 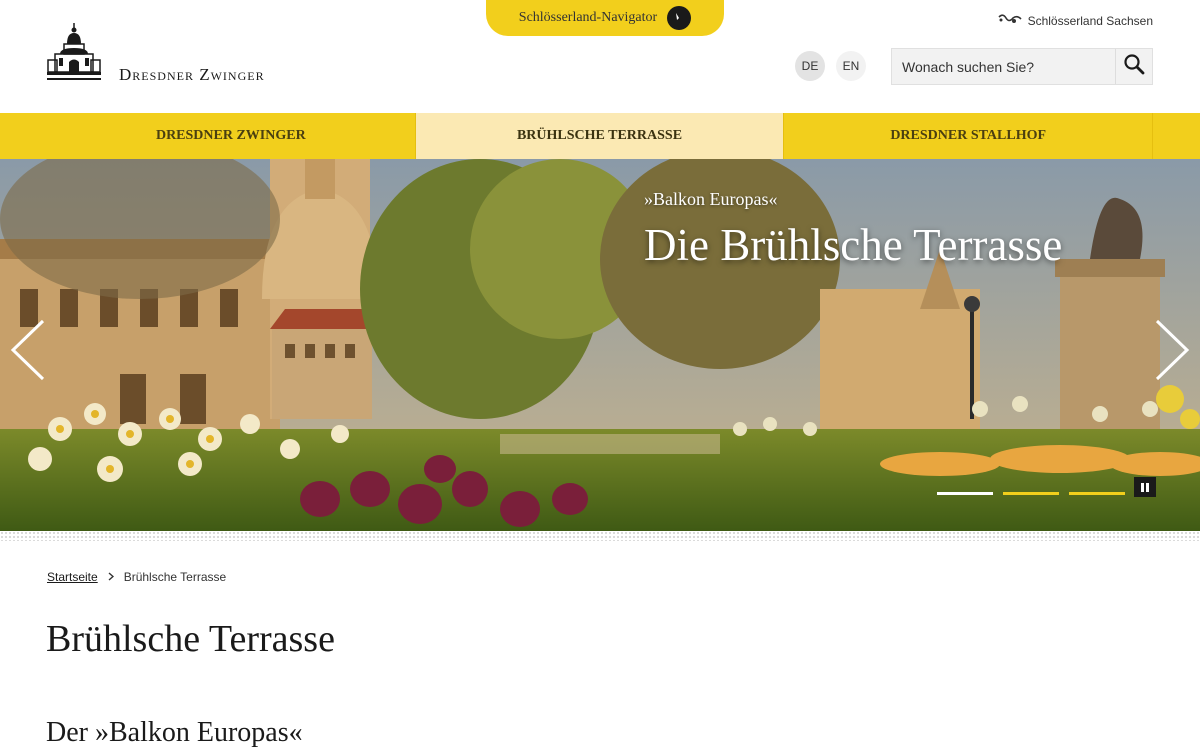 I want to click on sachsen-link-label: Schlösserland Sachsen, so click(x=1090, y=20).